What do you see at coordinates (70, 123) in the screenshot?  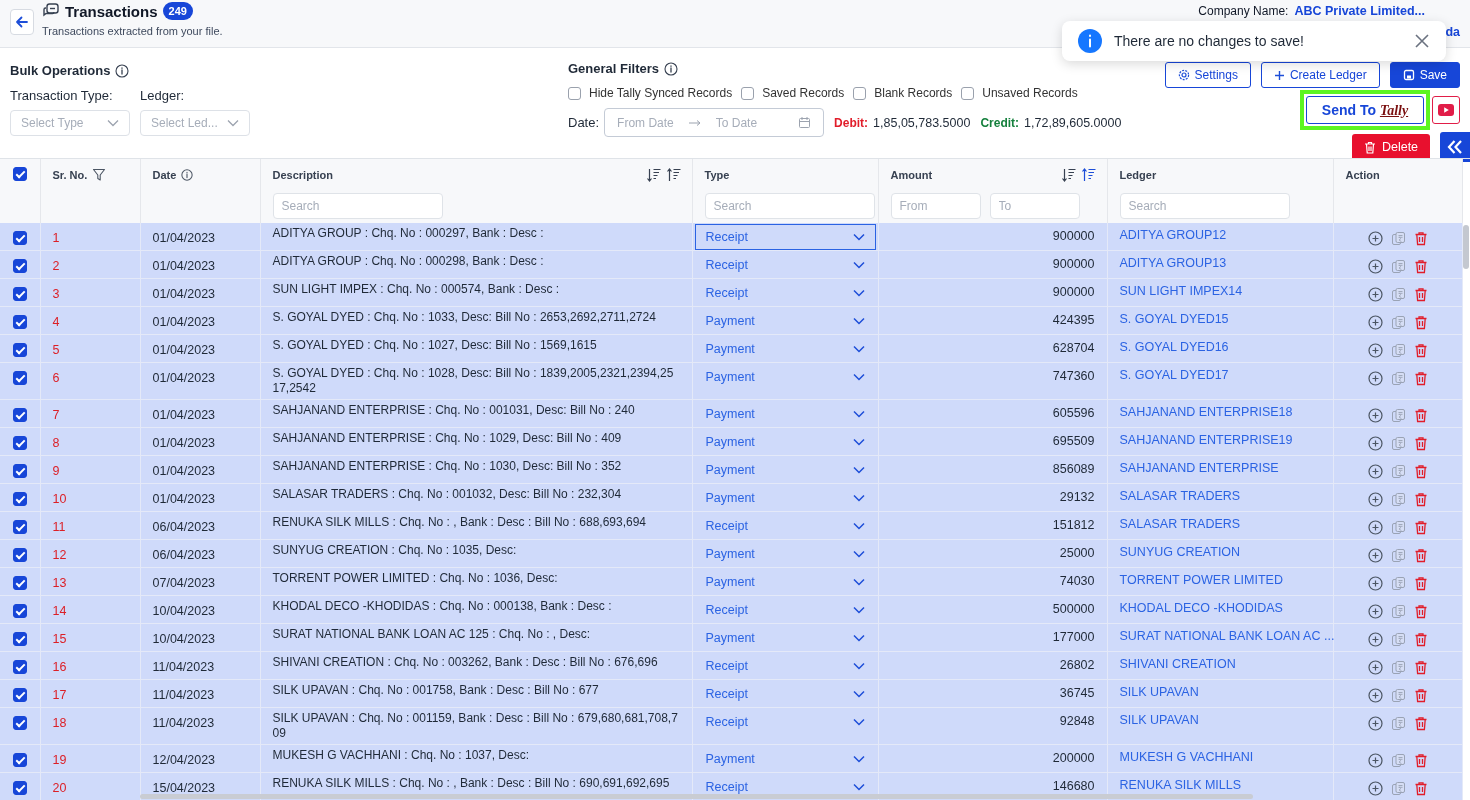 I see `type-select: Select Type` at bounding box center [70, 123].